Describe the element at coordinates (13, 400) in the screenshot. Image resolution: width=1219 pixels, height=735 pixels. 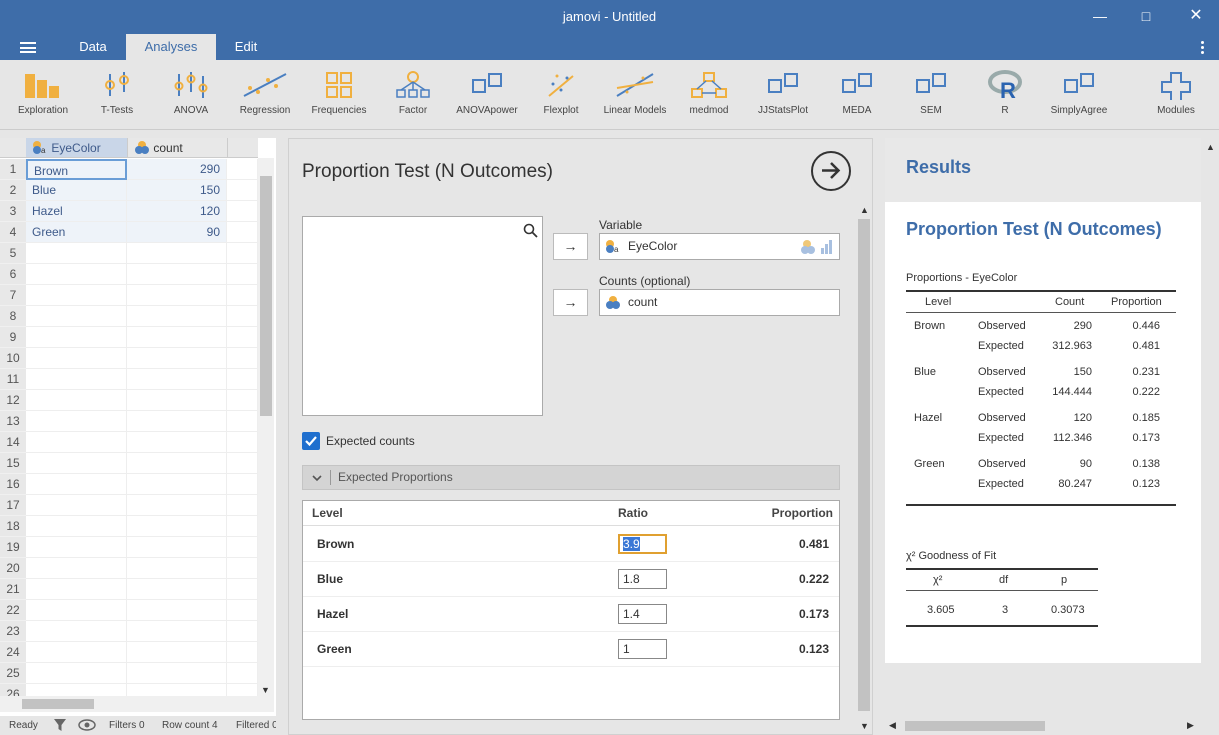
I see `row-number: 12` at that location.